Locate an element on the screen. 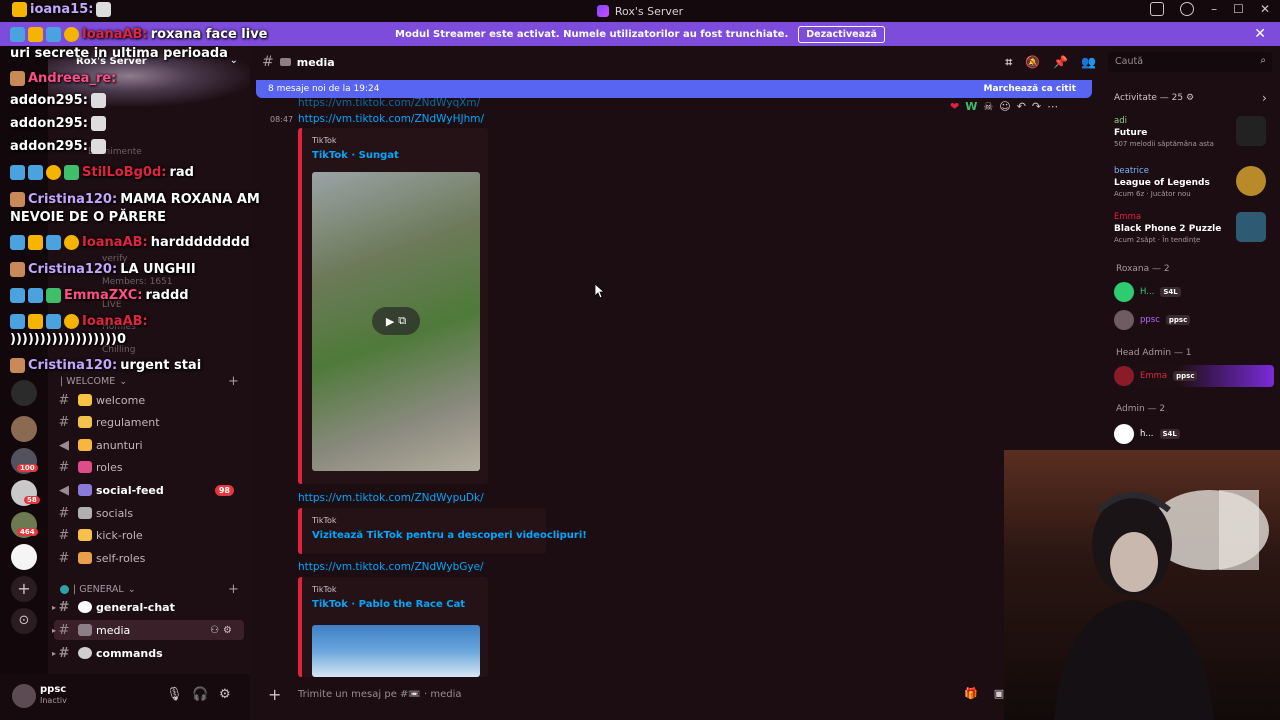 This screenshot has height=720, width=1280. gift-badge-icon is located at coordinates (53, 295).